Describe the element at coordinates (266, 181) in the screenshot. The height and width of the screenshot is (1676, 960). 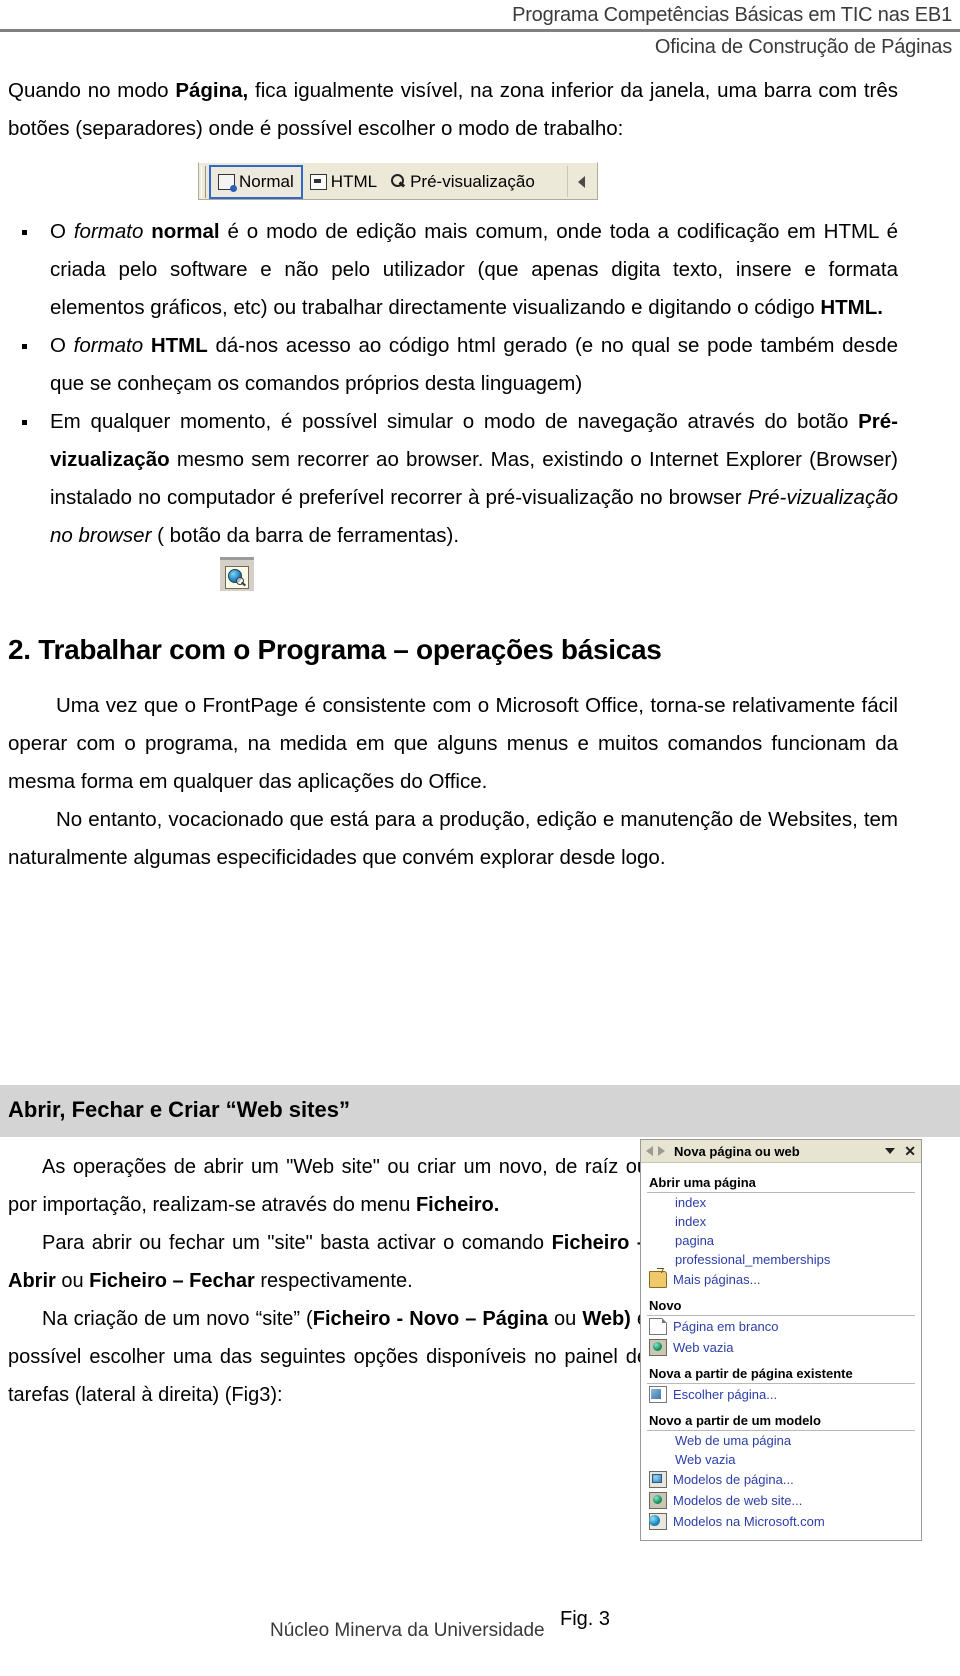
I see `view-tab-normal-label: Normal` at that location.